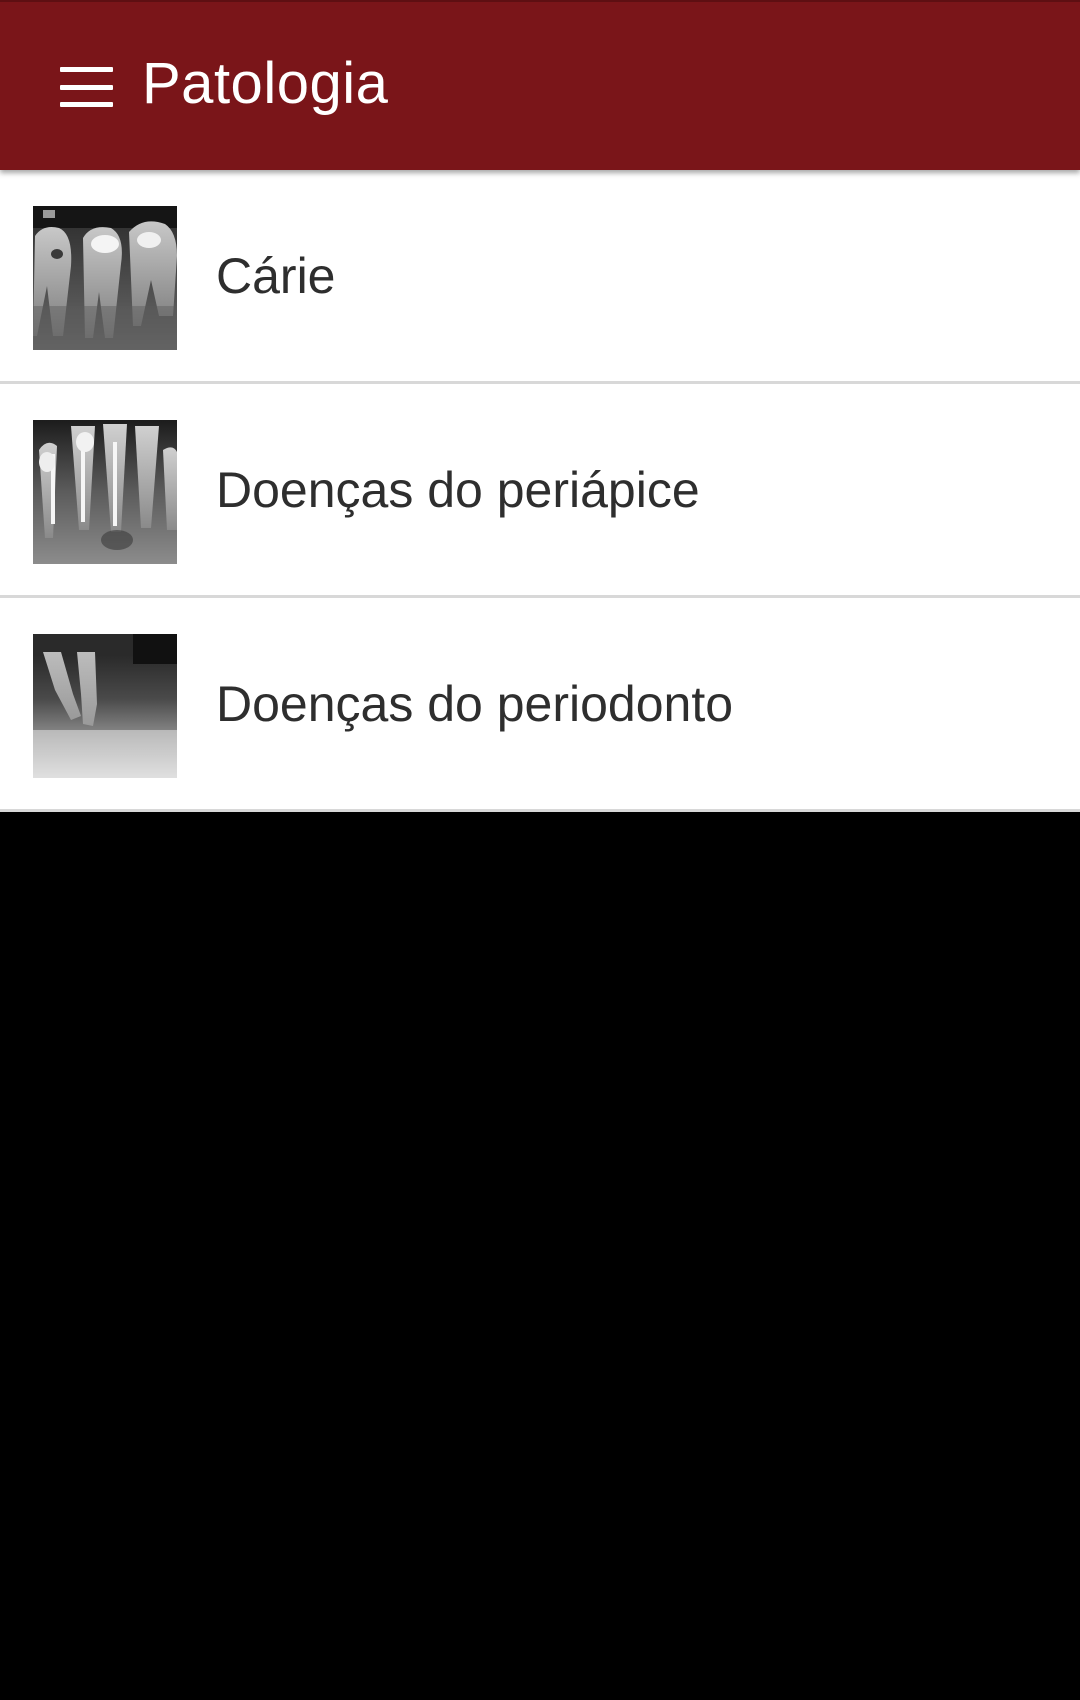  I want to click on menu-button, so click(86, 87).